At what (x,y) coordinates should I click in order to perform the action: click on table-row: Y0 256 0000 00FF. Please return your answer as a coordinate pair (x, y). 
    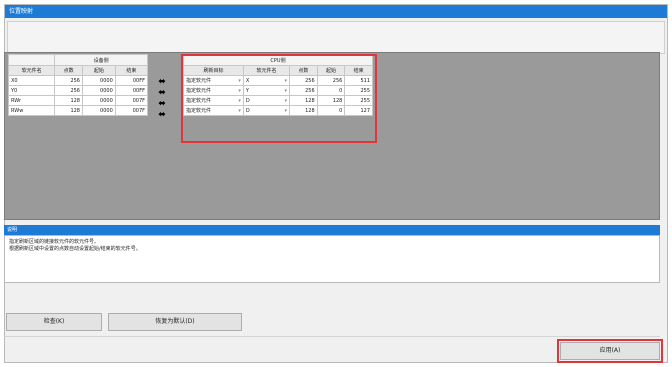
    Looking at the image, I should click on (78, 90).